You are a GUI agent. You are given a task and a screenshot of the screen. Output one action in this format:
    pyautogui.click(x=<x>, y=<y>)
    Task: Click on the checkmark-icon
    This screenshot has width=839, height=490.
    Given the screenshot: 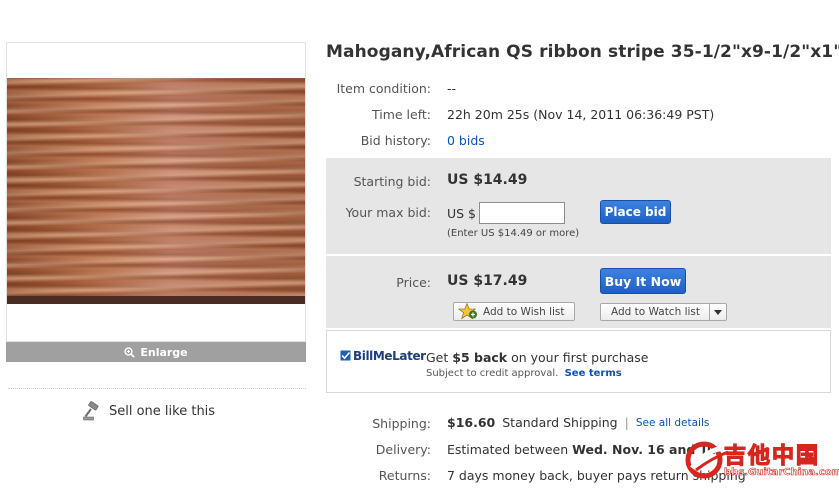 What is the action you would take?
    pyautogui.click(x=346, y=356)
    